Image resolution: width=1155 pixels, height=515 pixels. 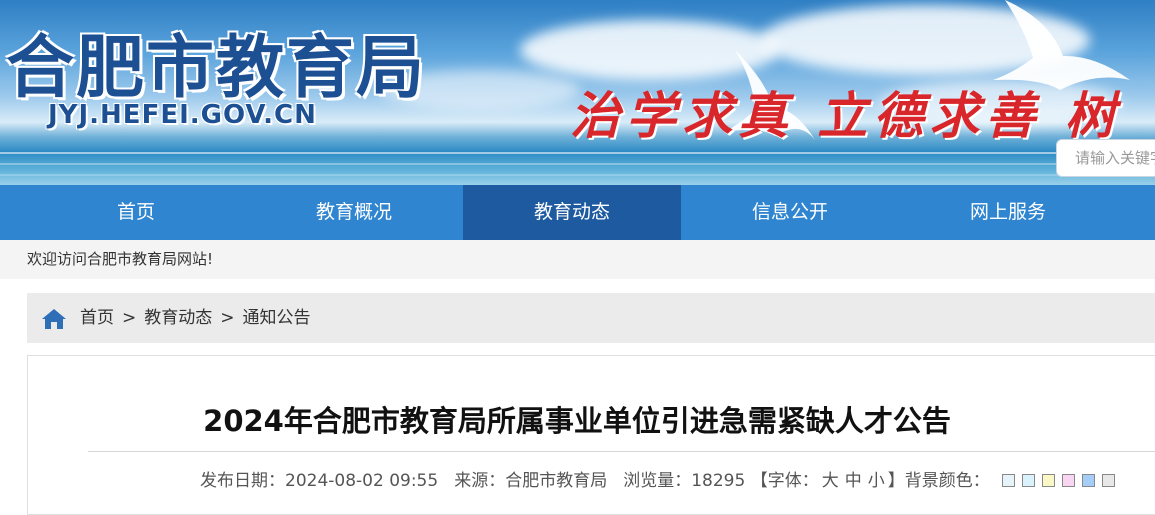 I want to click on search-box, so click(x=1105, y=158).